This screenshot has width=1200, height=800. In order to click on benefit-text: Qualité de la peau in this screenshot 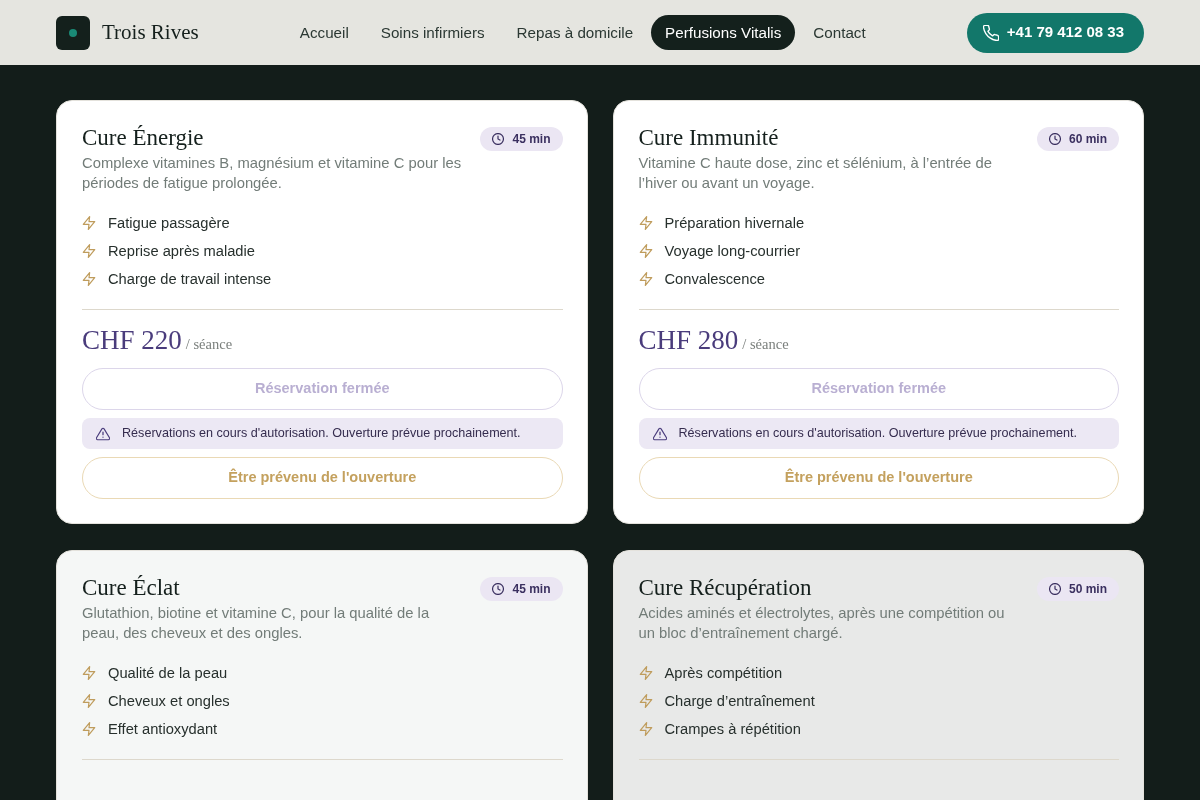, I will do `click(168, 673)`.